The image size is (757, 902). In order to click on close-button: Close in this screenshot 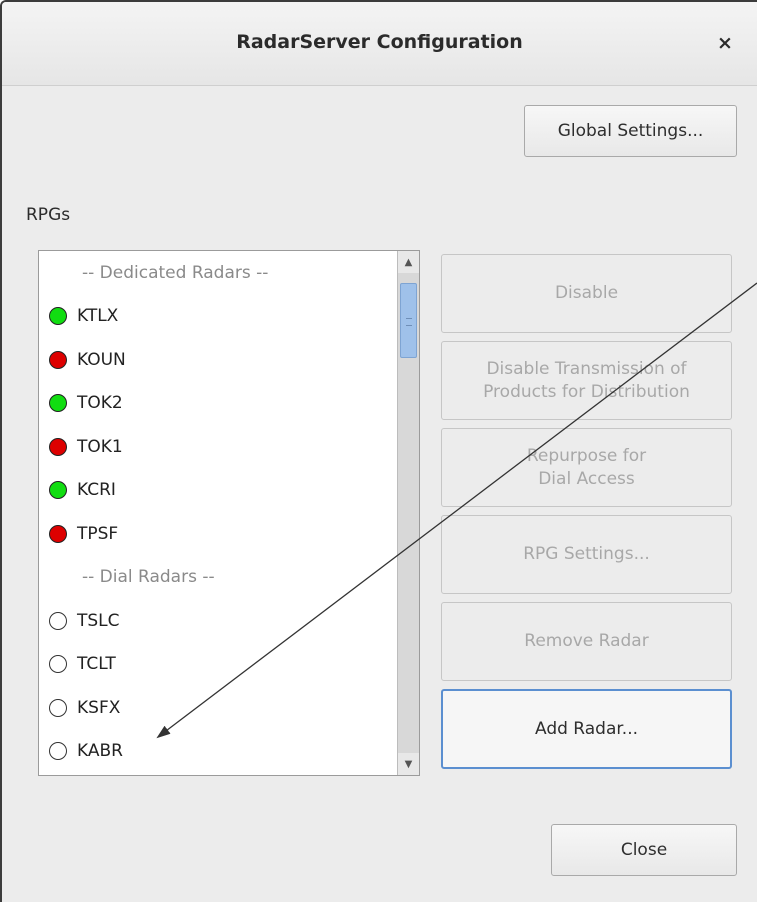, I will do `click(644, 850)`.